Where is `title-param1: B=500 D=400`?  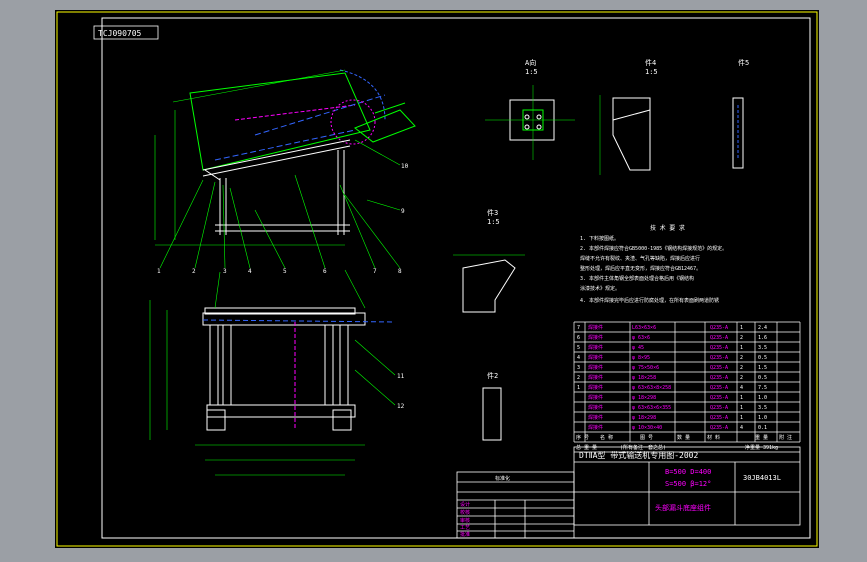 title-param1: B=500 D=400 is located at coordinates (688, 472).